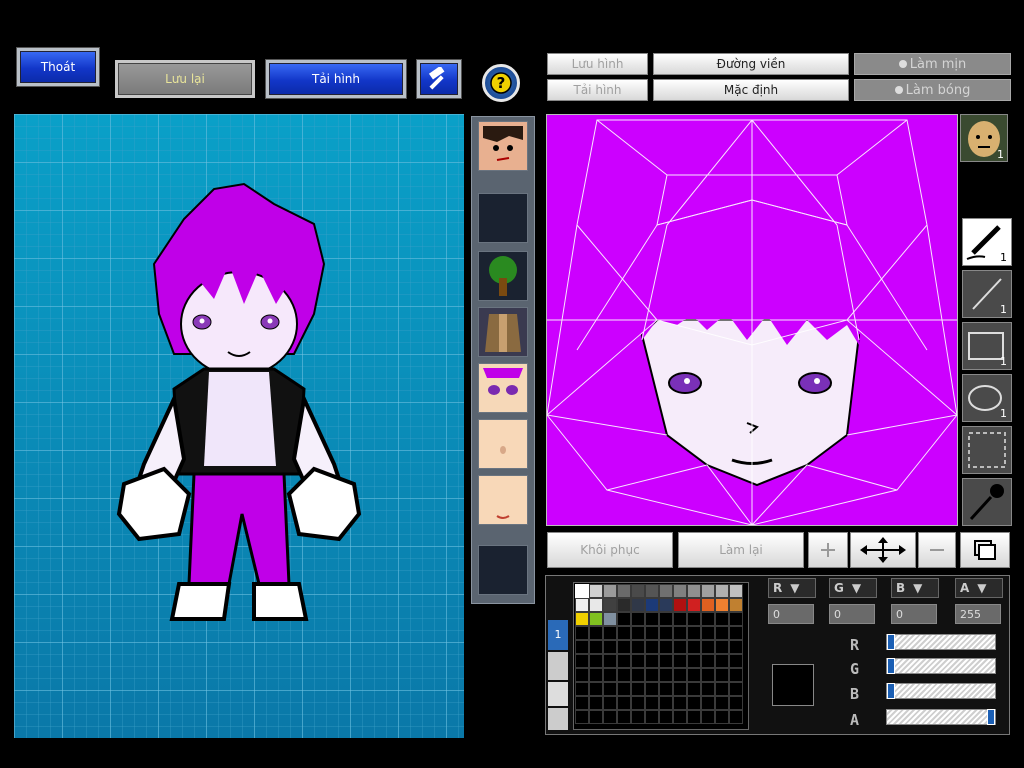  Describe the element at coordinates (503, 444) in the screenshot. I see `part-slot-torso` at that location.